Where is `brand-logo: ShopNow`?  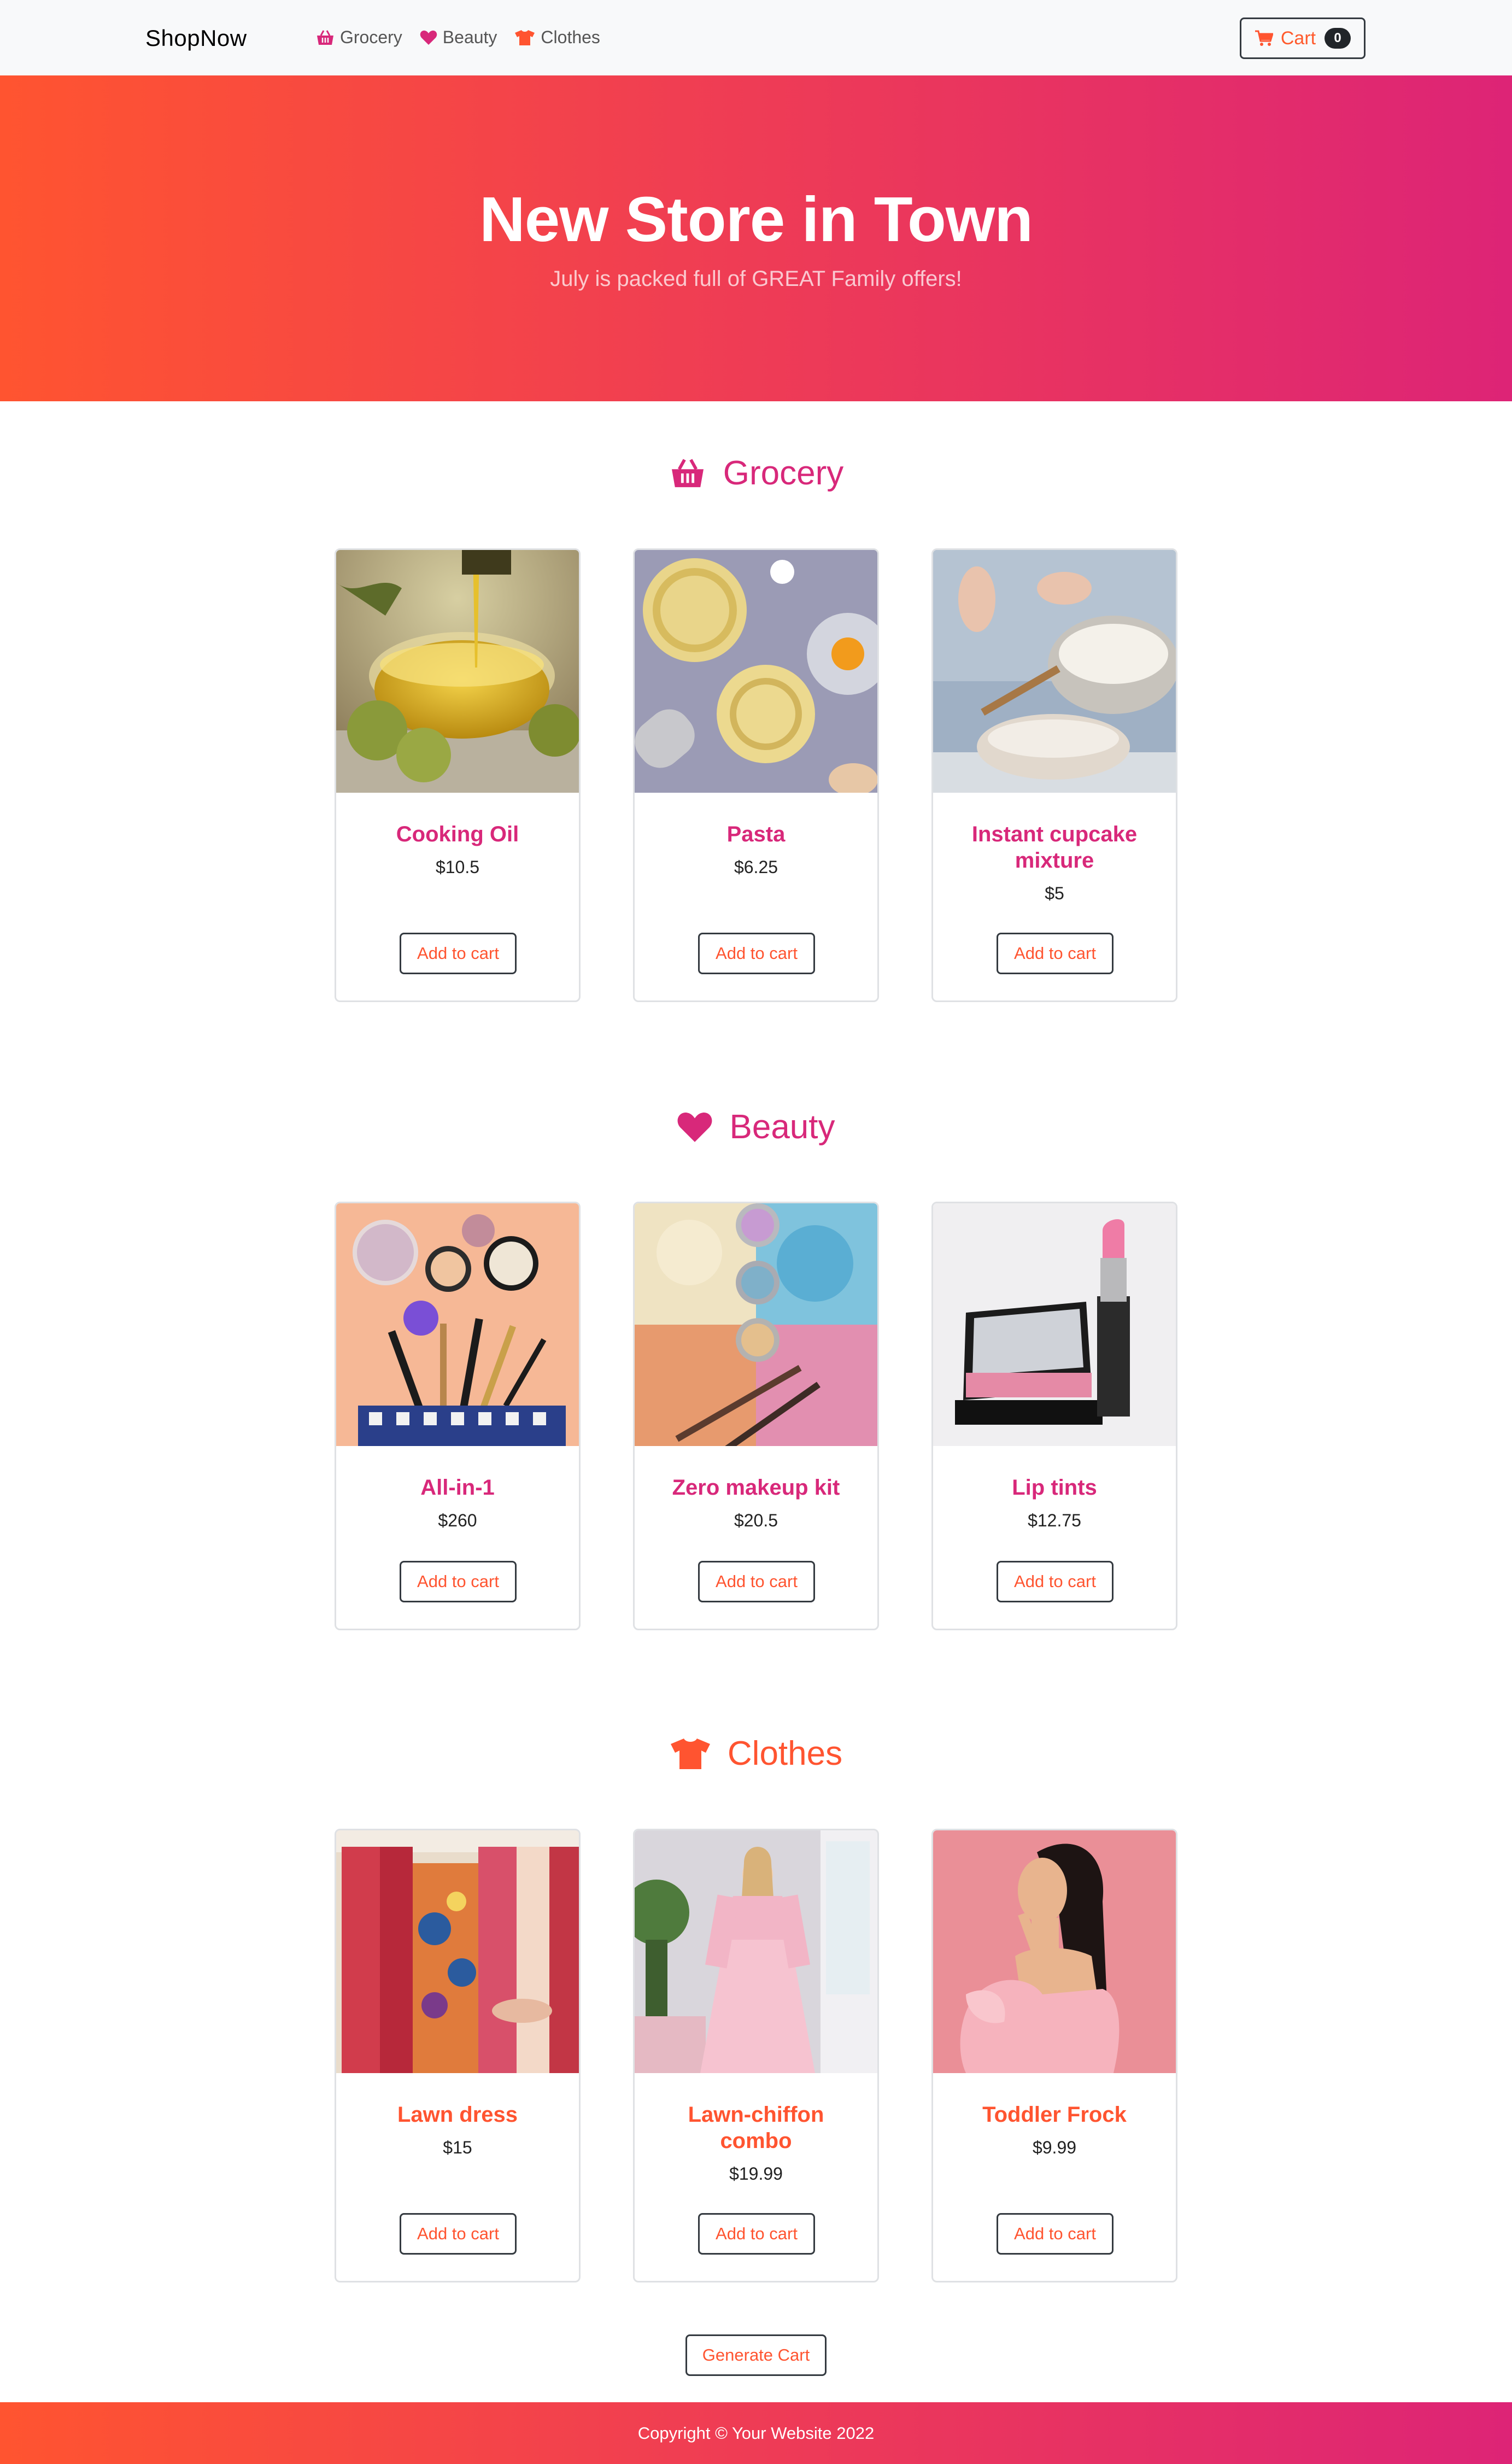 brand-logo: ShopNow is located at coordinates (196, 38).